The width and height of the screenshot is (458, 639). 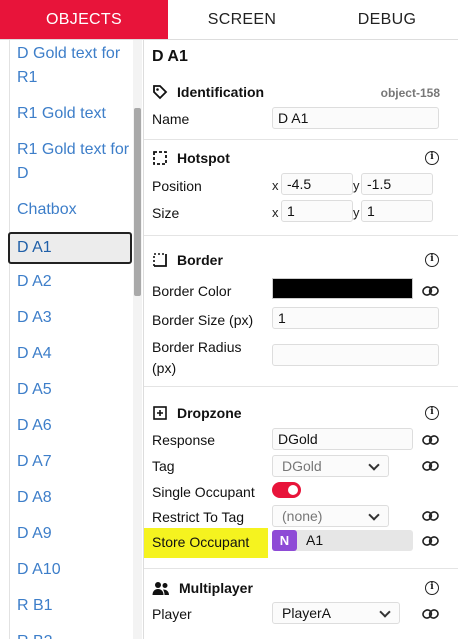 I want to click on tab-objects: OBJECTS, so click(x=84, y=19).